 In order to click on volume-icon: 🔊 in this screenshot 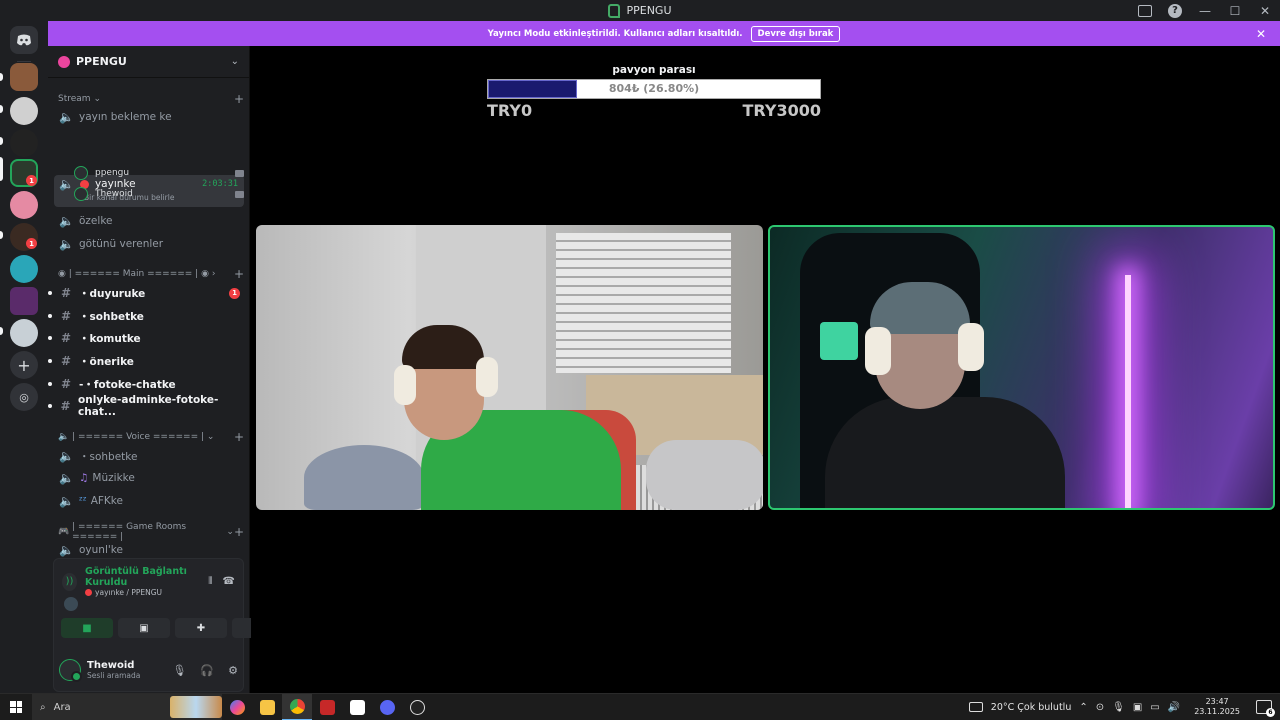, I will do `click(1174, 707)`.